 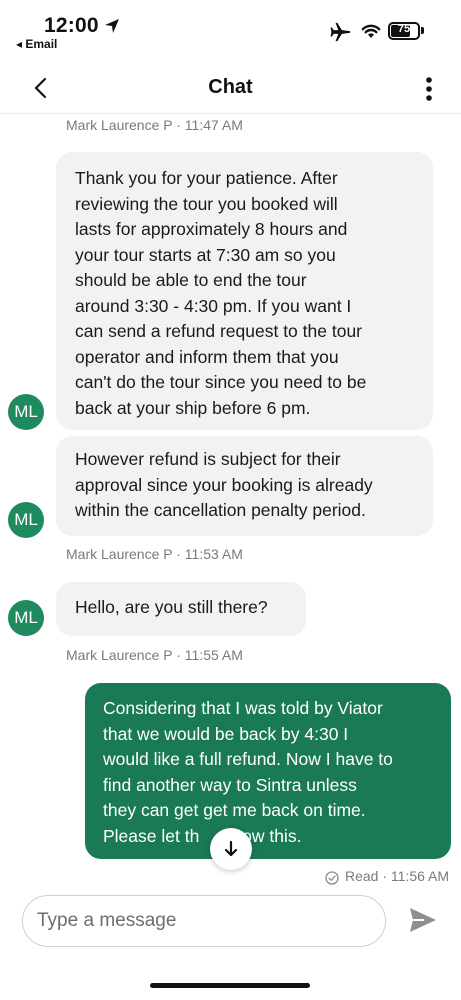 What do you see at coordinates (218, 331) in the screenshot?
I see `message-line: can send a refund request to the tour` at bounding box center [218, 331].